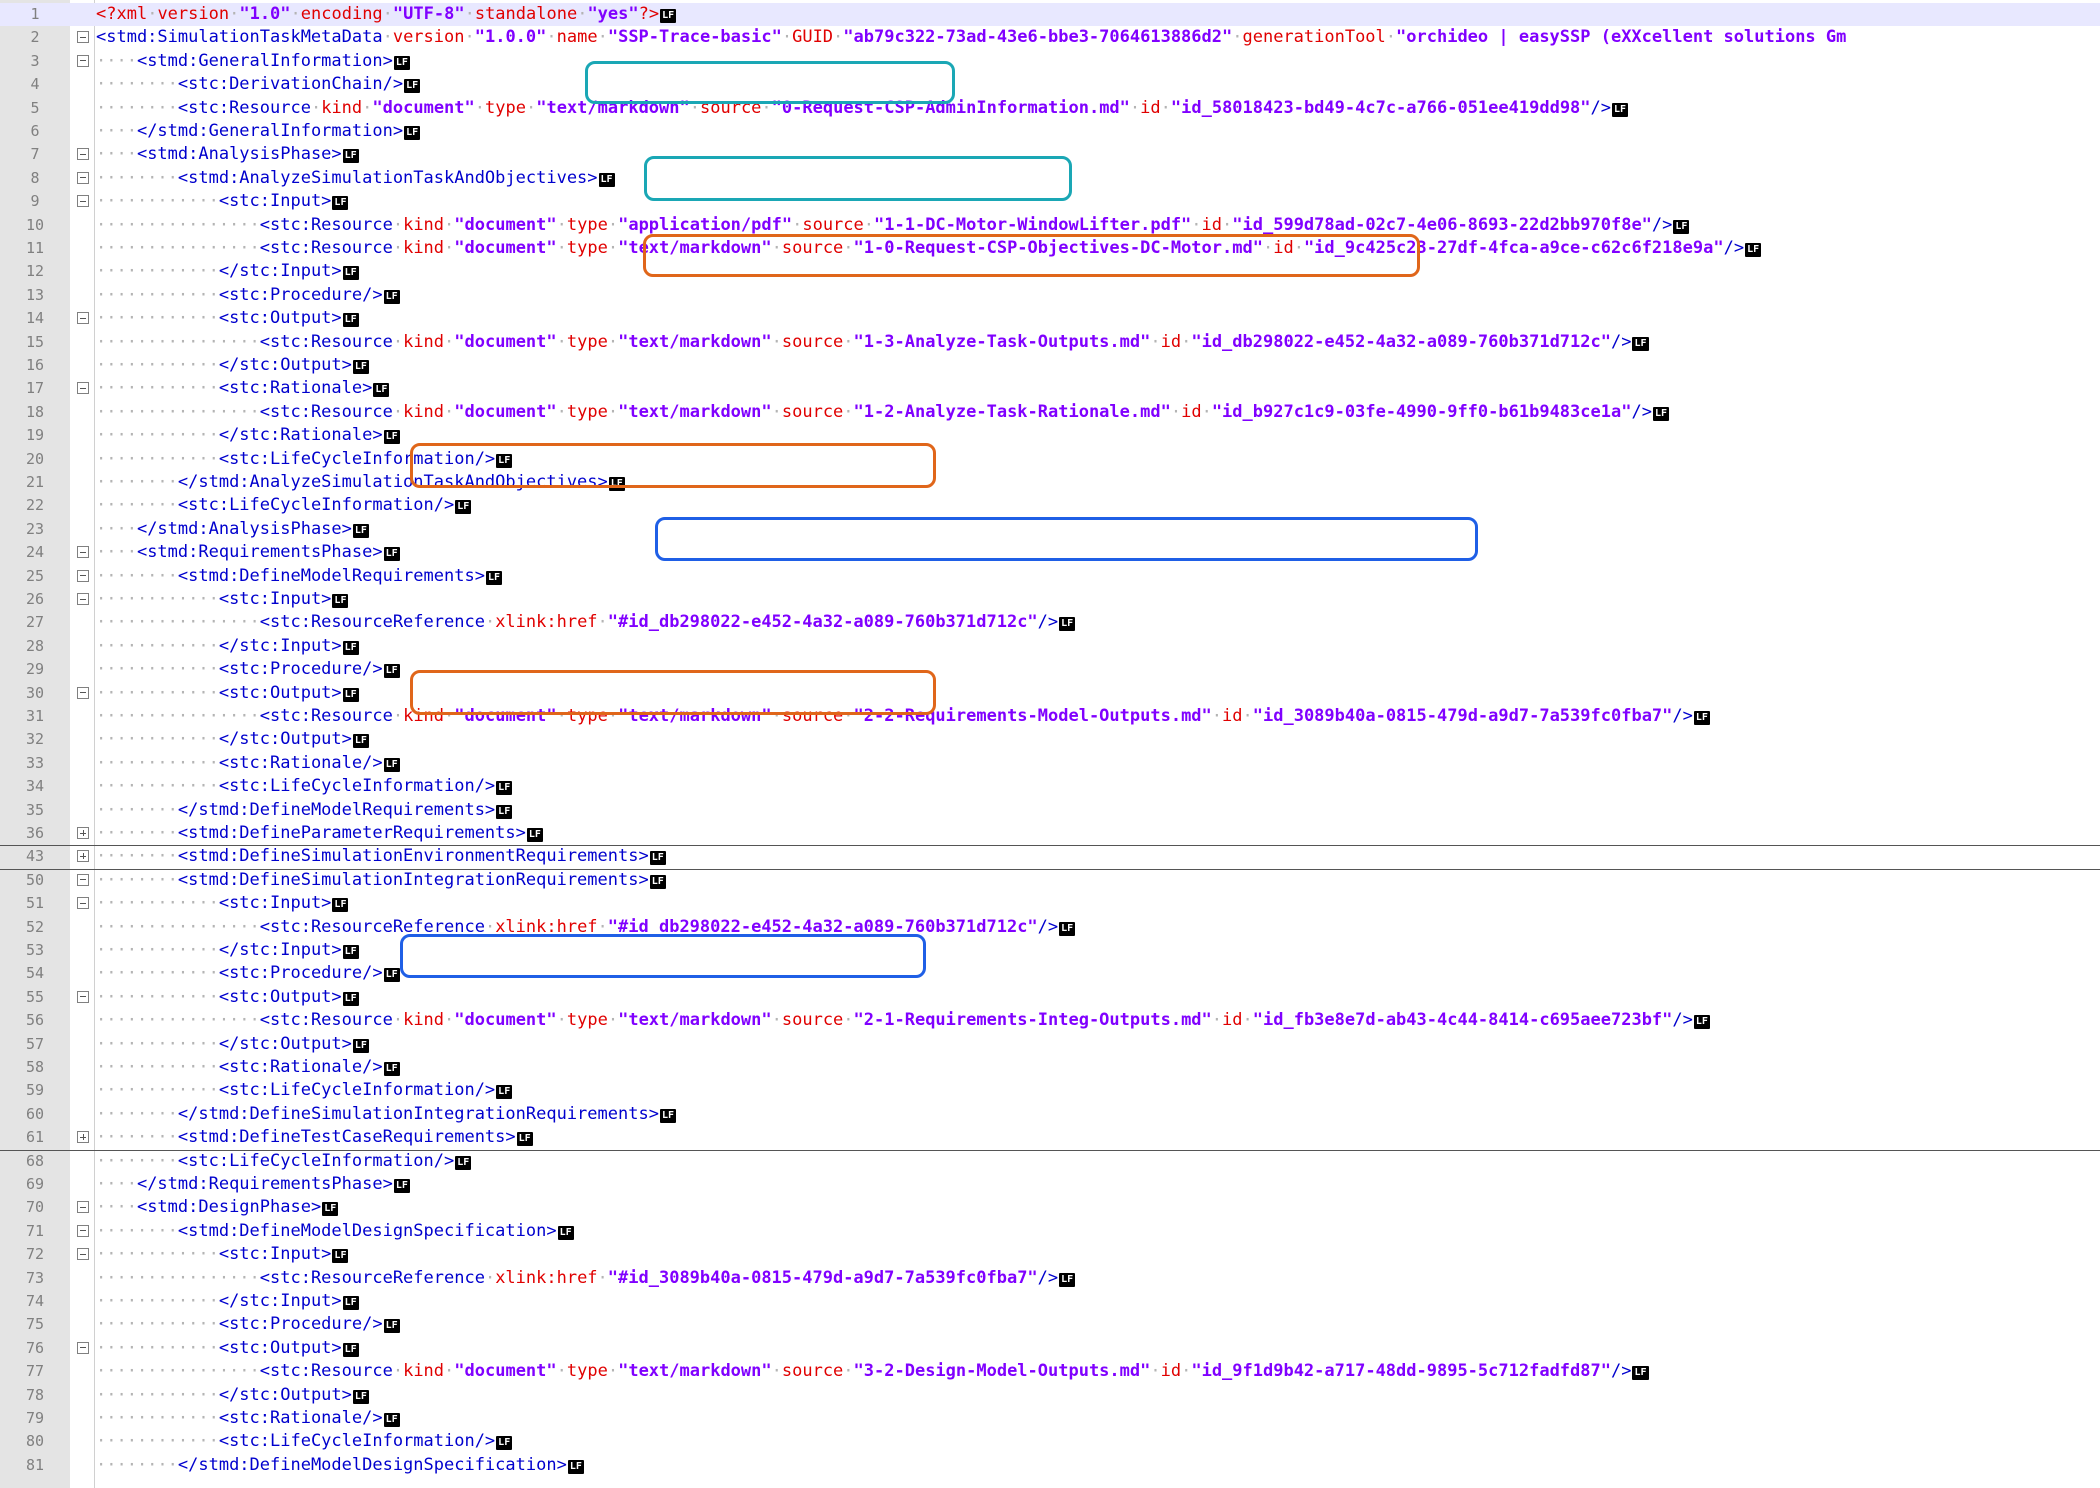  What do you see at coordinates (1050, 552) in the screenshot?
I see `code-line: 24 ····<stmd:RequirementsPhase> LF` at bounding box center [1050, 552].